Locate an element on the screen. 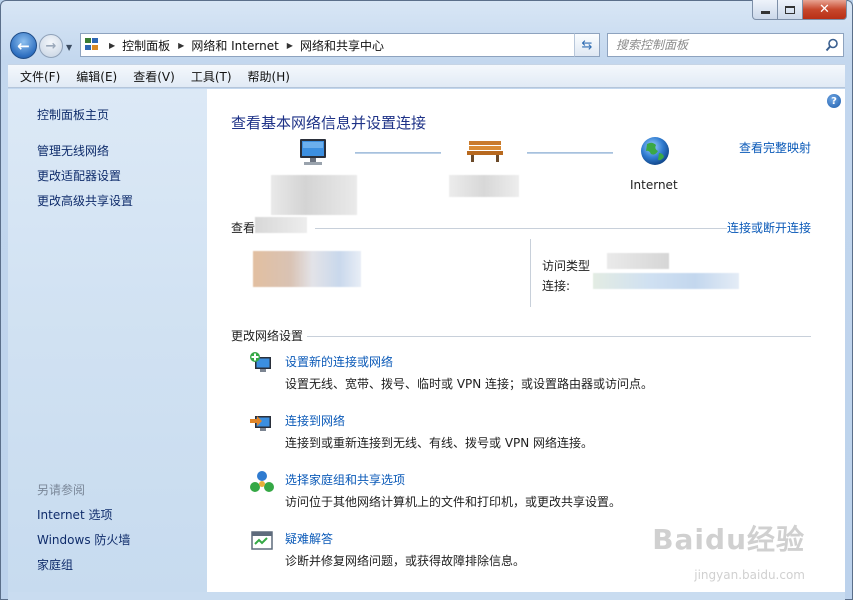  minimize-button is located at coordinates (765, 10).